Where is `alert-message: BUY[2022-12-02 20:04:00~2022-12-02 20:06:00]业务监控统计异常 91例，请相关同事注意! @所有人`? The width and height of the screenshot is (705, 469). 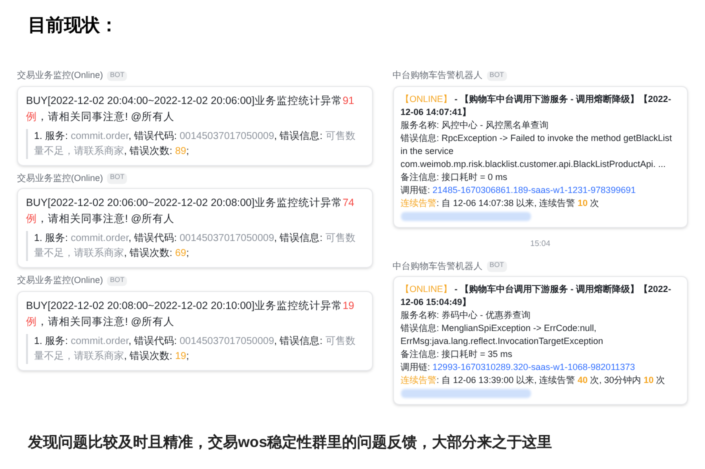
alert-message: BUY[2022-12-02 20:04:00~2022-12-02 20:06:00]业务监控统计异常 91例，请相关同事注意! @所有人 is located at coordinates (191, 109).